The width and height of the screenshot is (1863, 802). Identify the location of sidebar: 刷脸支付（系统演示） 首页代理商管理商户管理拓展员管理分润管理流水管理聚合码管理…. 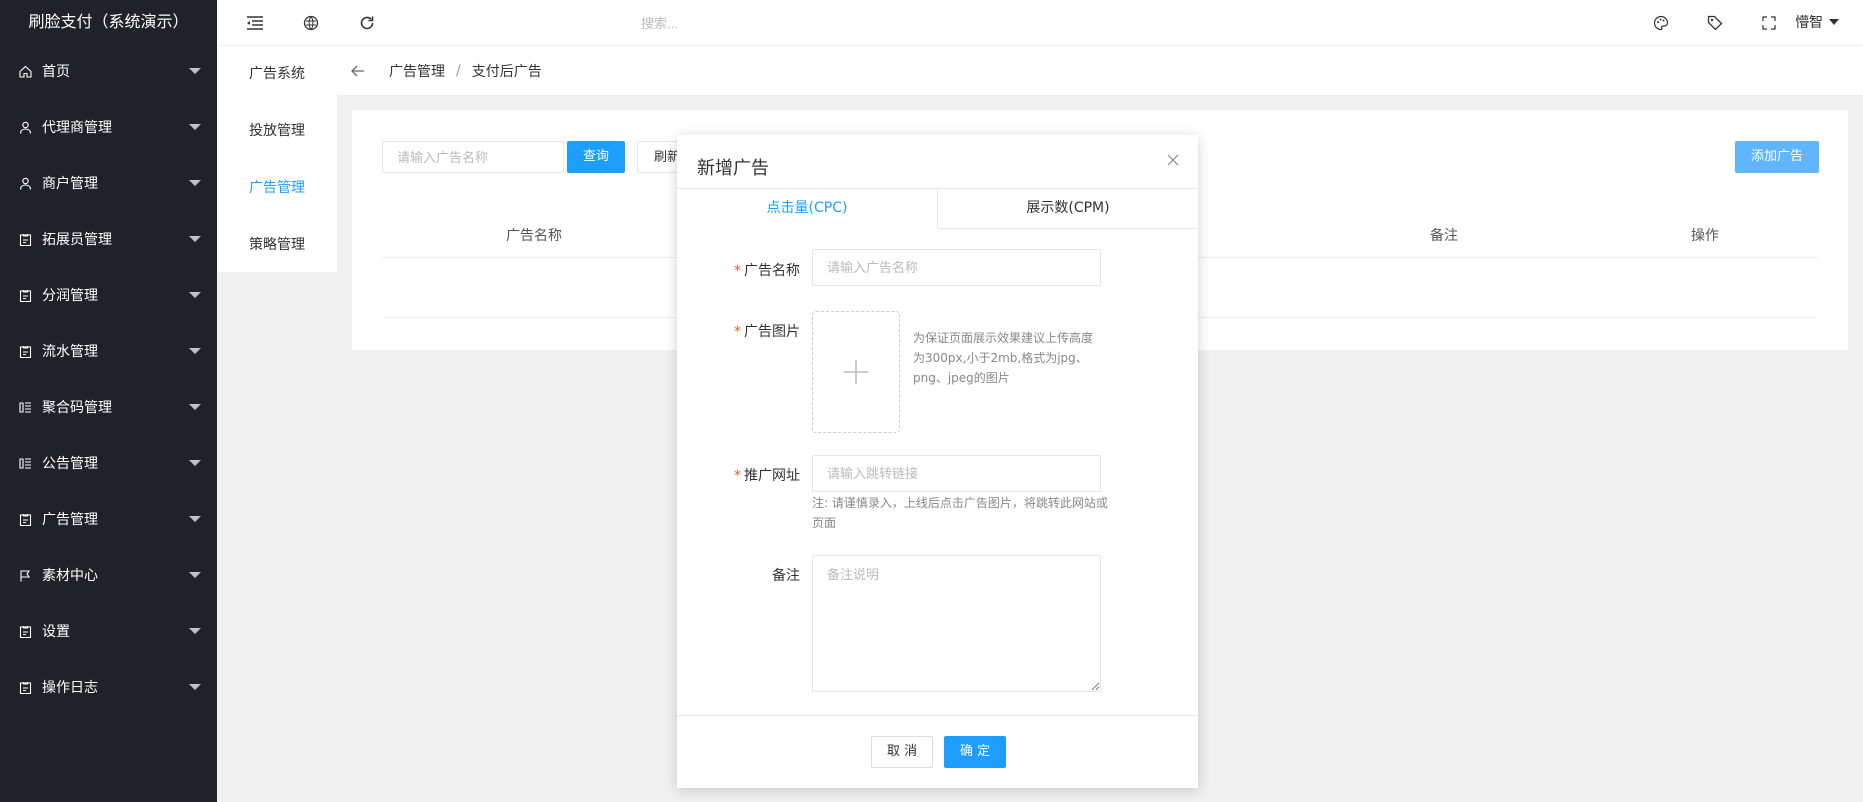
(108, 401).